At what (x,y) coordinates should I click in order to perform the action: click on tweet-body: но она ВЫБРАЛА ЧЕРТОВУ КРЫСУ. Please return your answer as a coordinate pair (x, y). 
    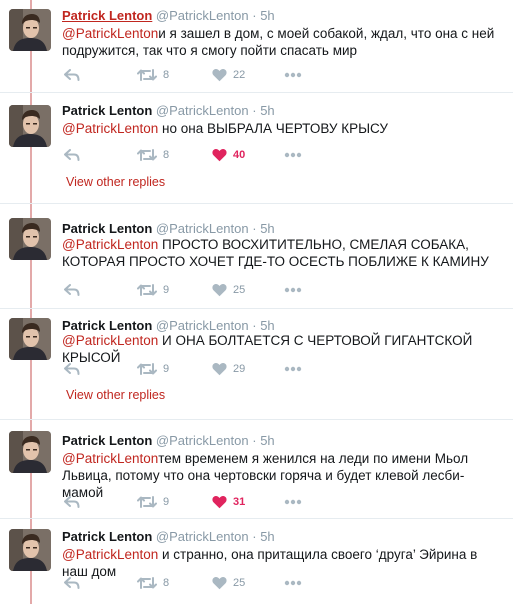
    Looking at the image, I should click on (273, 128).